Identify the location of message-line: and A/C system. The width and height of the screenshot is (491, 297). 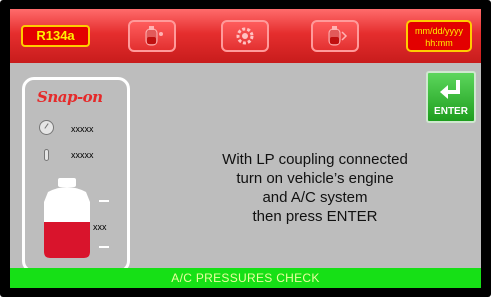
(315, 197).